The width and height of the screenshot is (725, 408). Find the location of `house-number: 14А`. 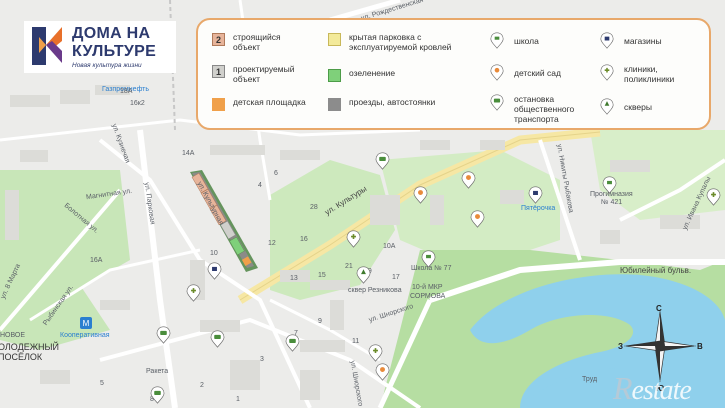

house-number: 14А is located at coordinates (188, 153).